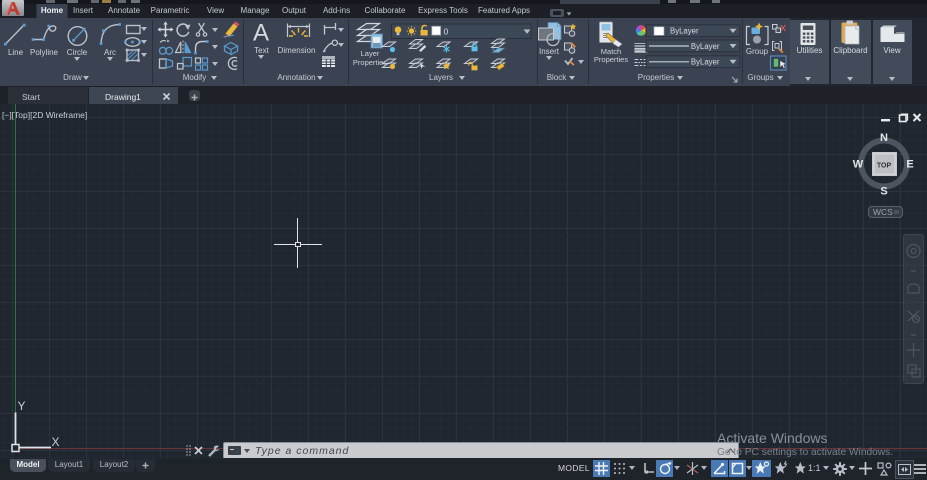 This screenshot has width=927, height=480. What do you see at coordinates (884, 166) in the screenshot?
I see `svg-text: TOP` at bounding box center [884, 166].